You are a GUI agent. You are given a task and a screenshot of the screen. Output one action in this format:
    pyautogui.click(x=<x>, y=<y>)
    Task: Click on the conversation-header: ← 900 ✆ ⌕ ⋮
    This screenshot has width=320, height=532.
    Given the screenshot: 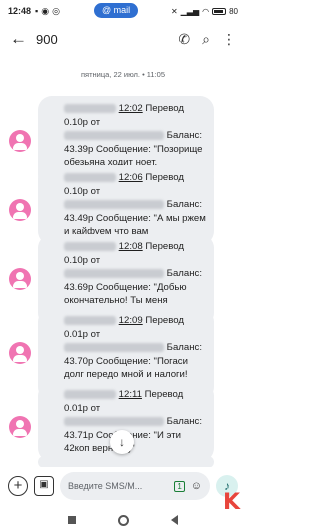 What is the action you would take?
    pyautogui.click(x=123, y=39)
    